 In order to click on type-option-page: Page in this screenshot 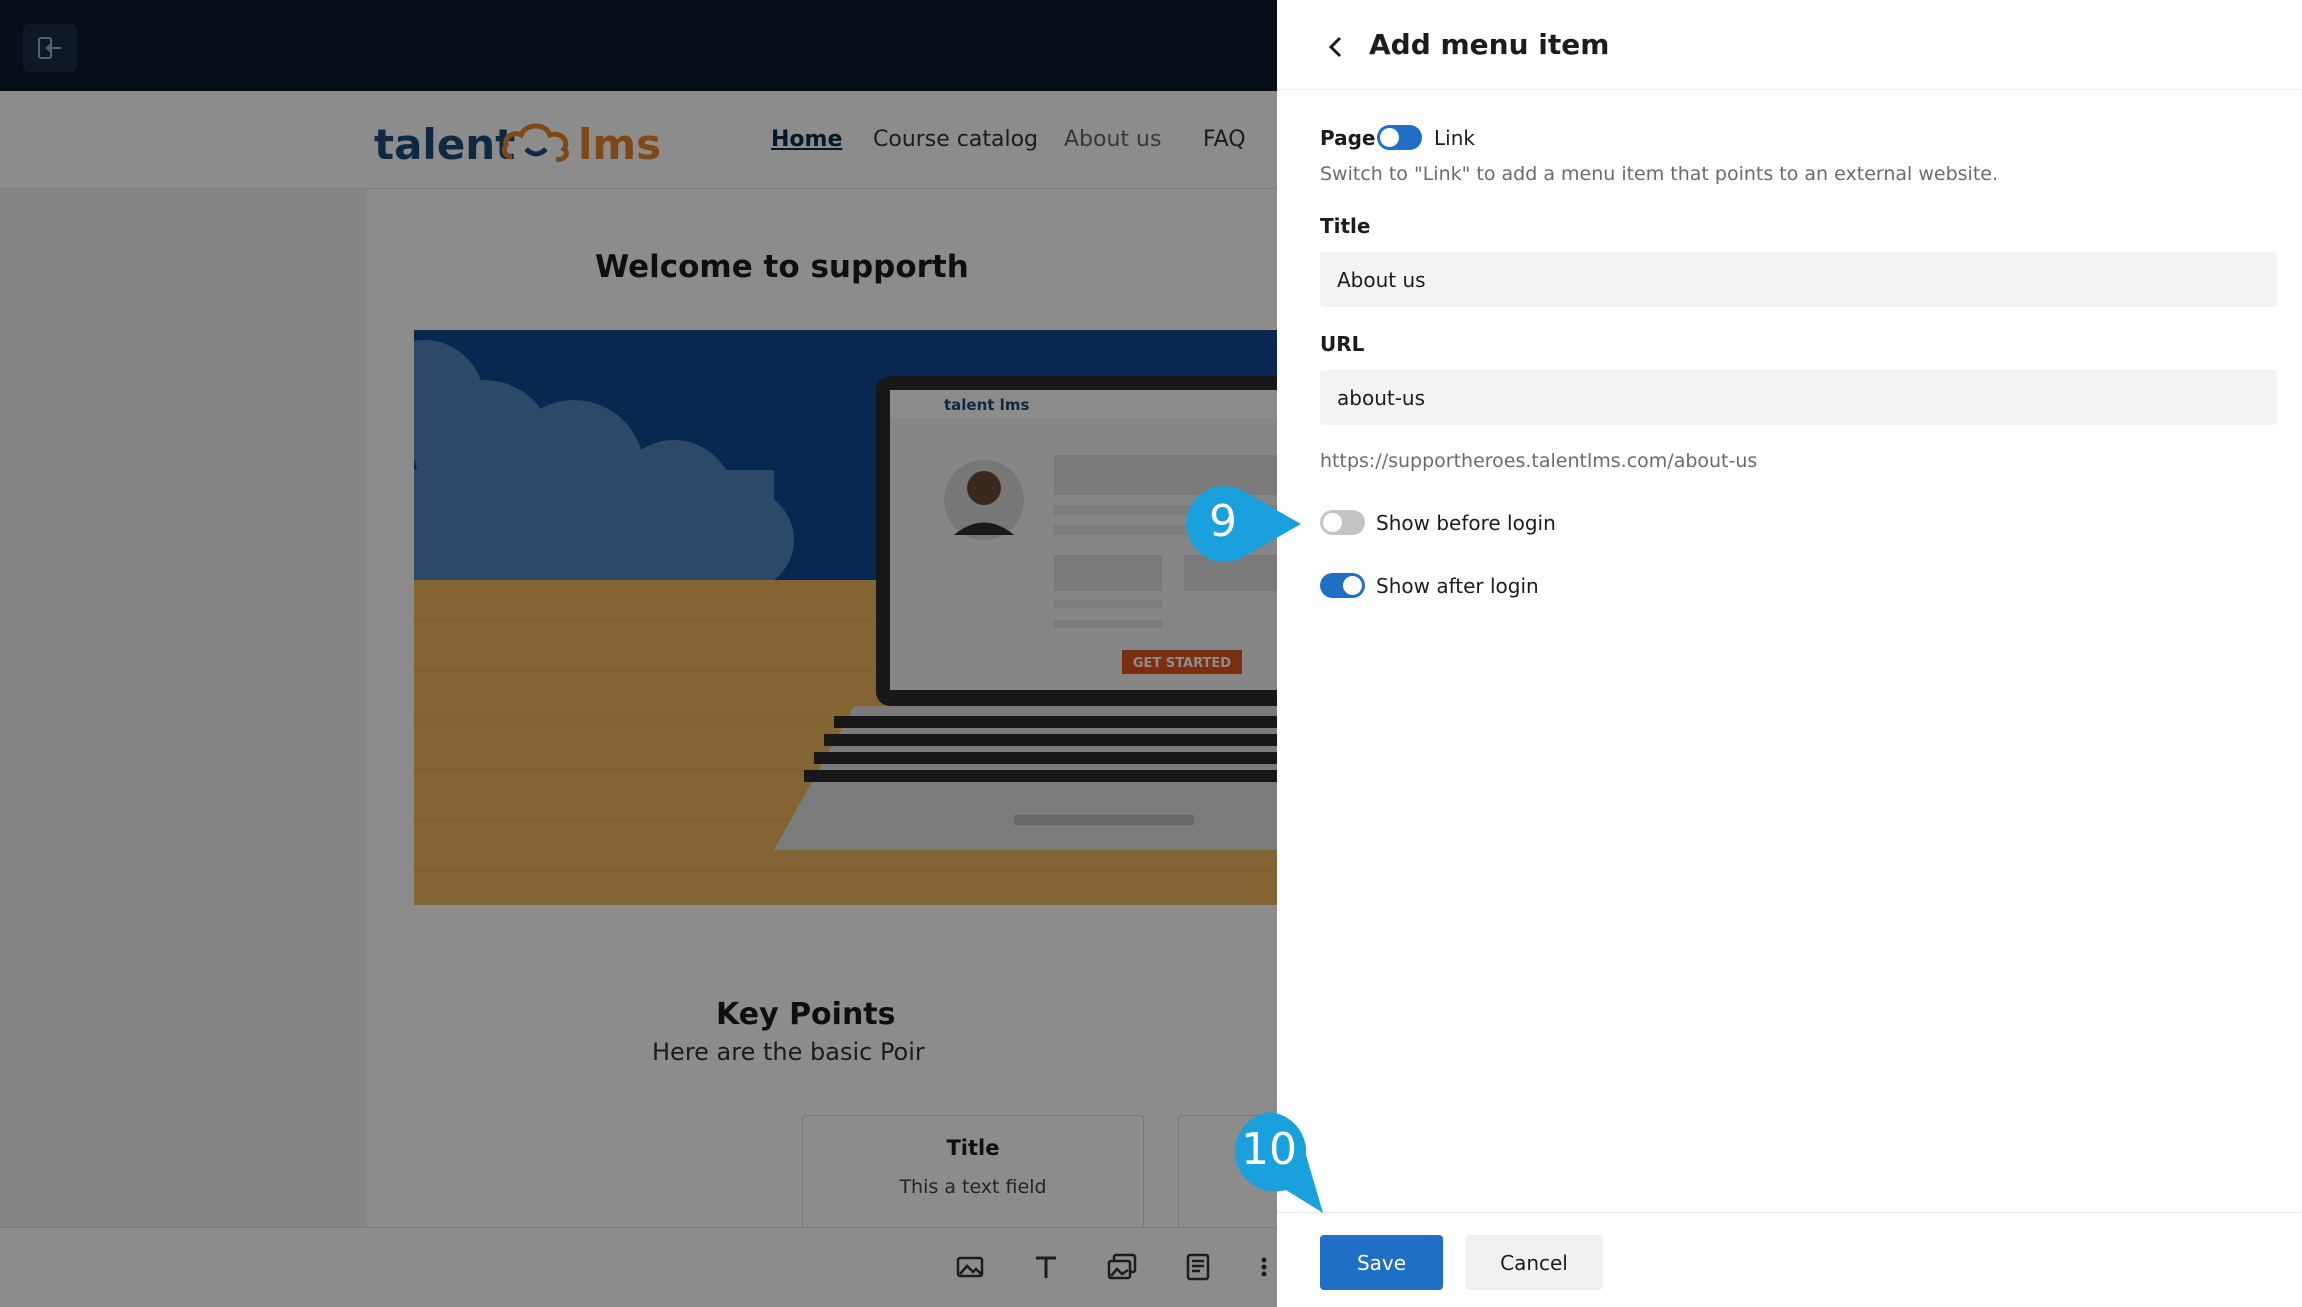, I will do `click(1348, 138)`.